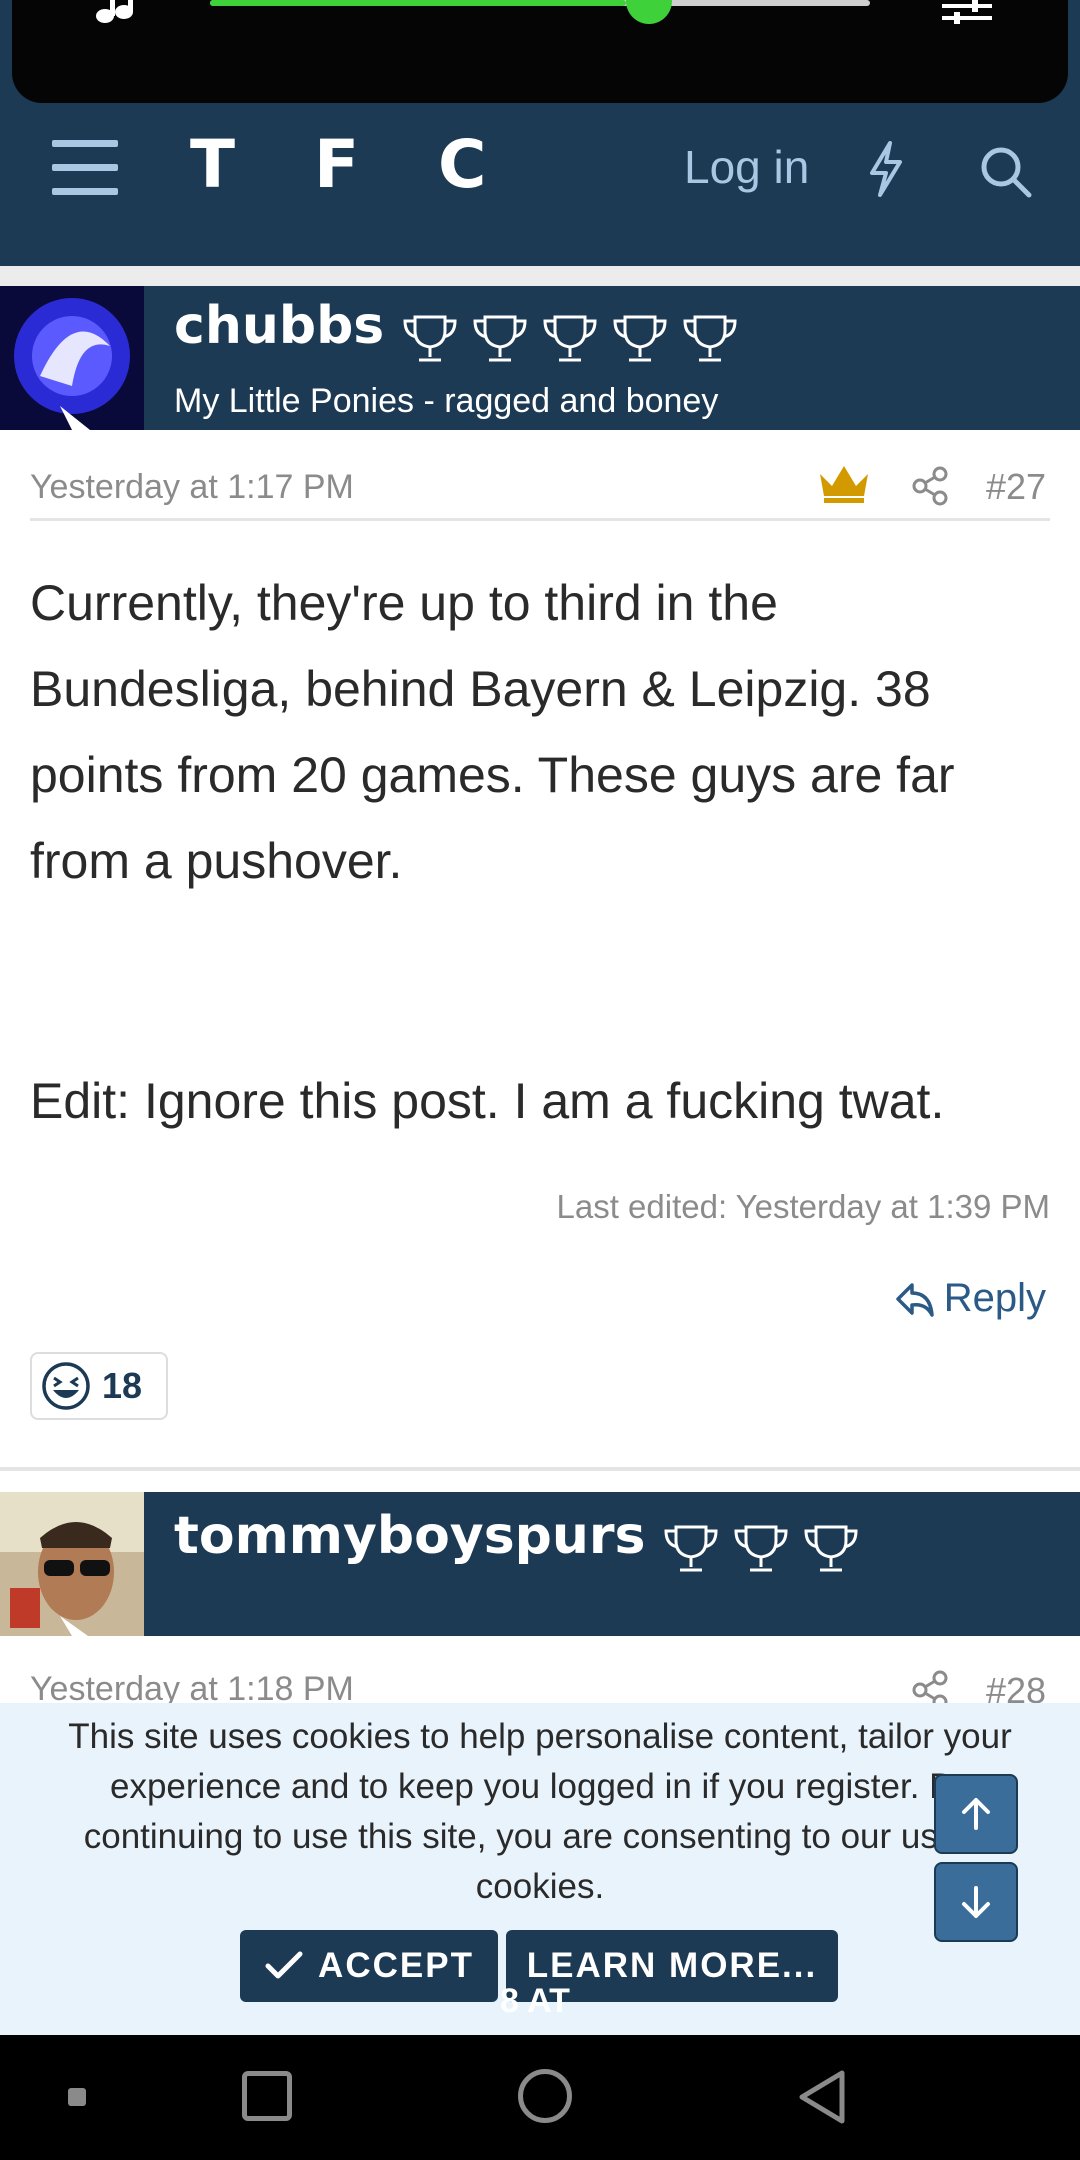  I want to click on home-icon, so click(545, 2096).